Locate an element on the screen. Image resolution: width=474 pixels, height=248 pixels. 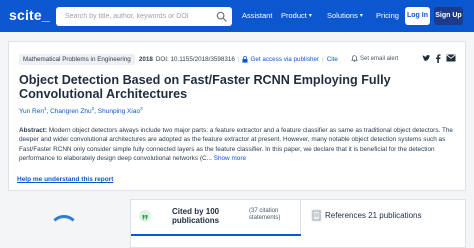
nav-pricing: Pricing is located at coordinates (387, 15).